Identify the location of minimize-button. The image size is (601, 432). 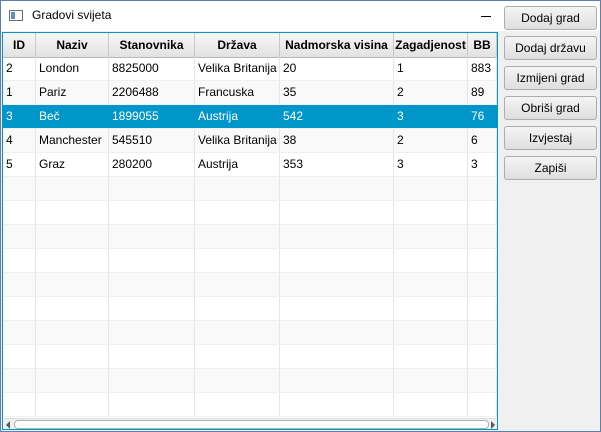
(486, 16).